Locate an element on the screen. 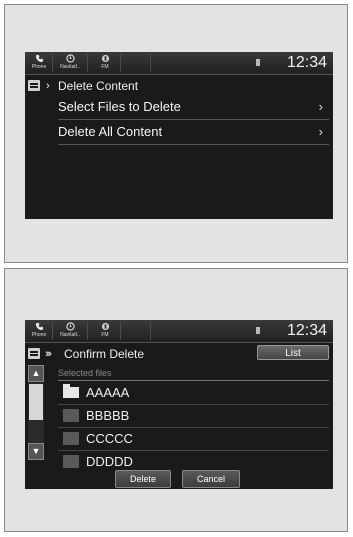 The width and height of the screenshot is (353, 537). scroll-track is located at coordinates (36, 412).